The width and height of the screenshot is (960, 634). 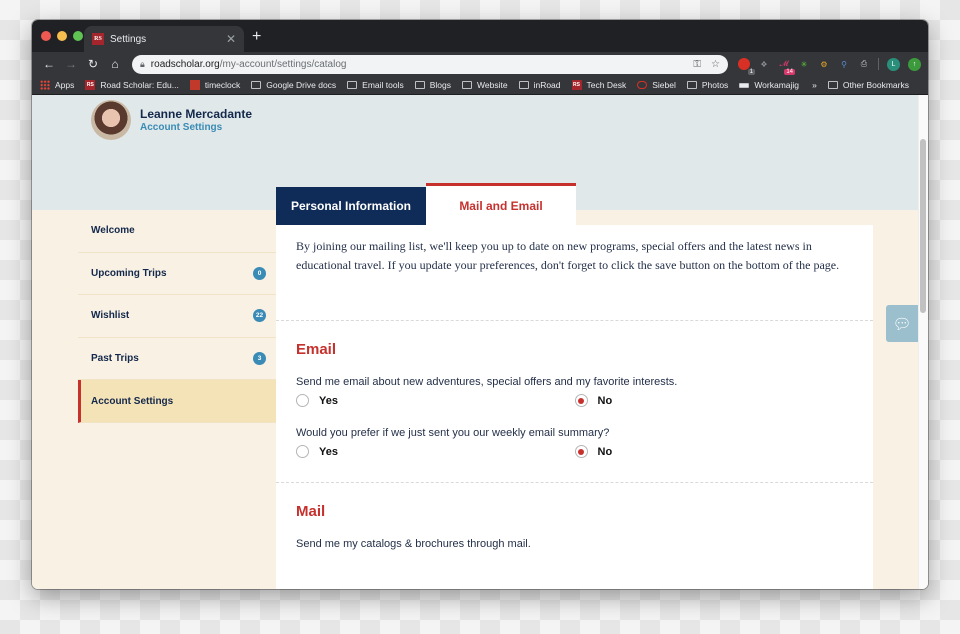 I want to click on star-extension-icon: ✳, so click(x=804, y=64).